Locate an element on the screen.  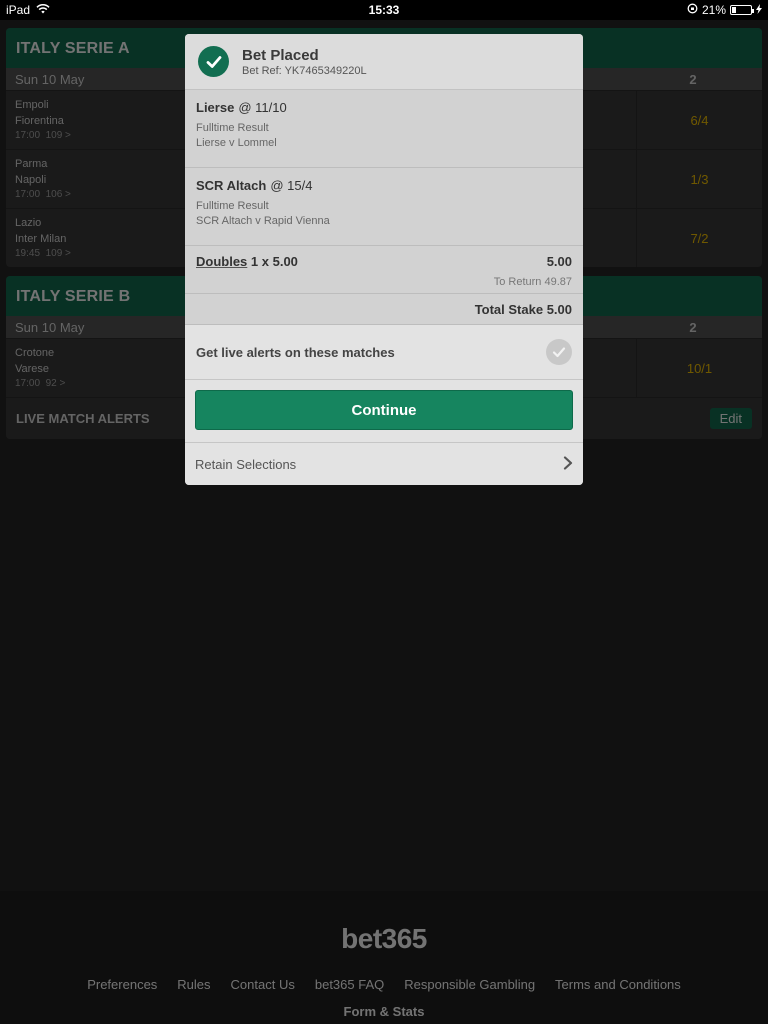
check-toggle-icon is located at coordinates (559, 352).